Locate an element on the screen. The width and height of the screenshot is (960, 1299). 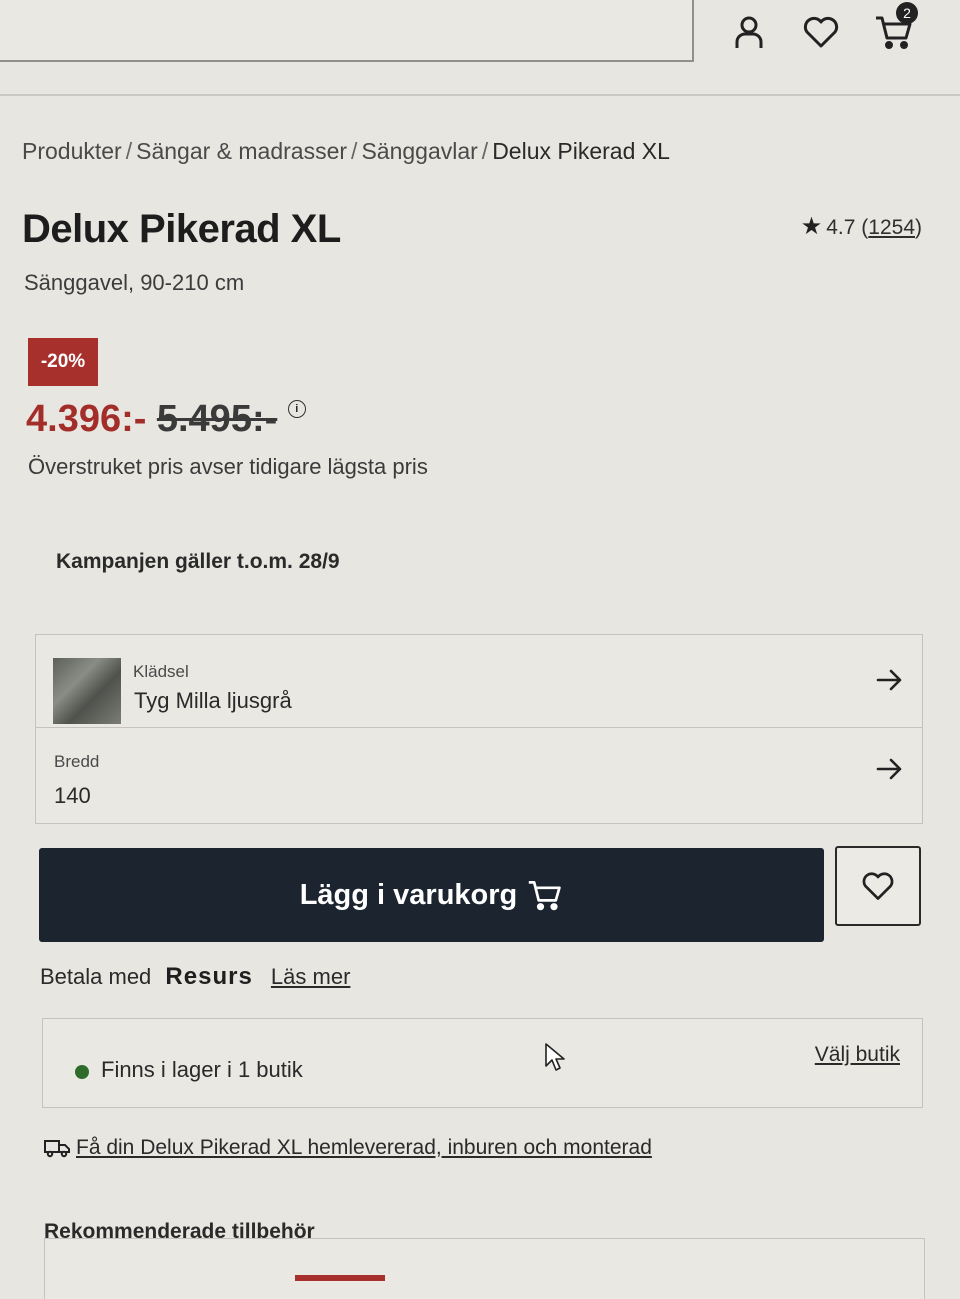
original-price: 5.495:- is located at coordinates (217, 419).